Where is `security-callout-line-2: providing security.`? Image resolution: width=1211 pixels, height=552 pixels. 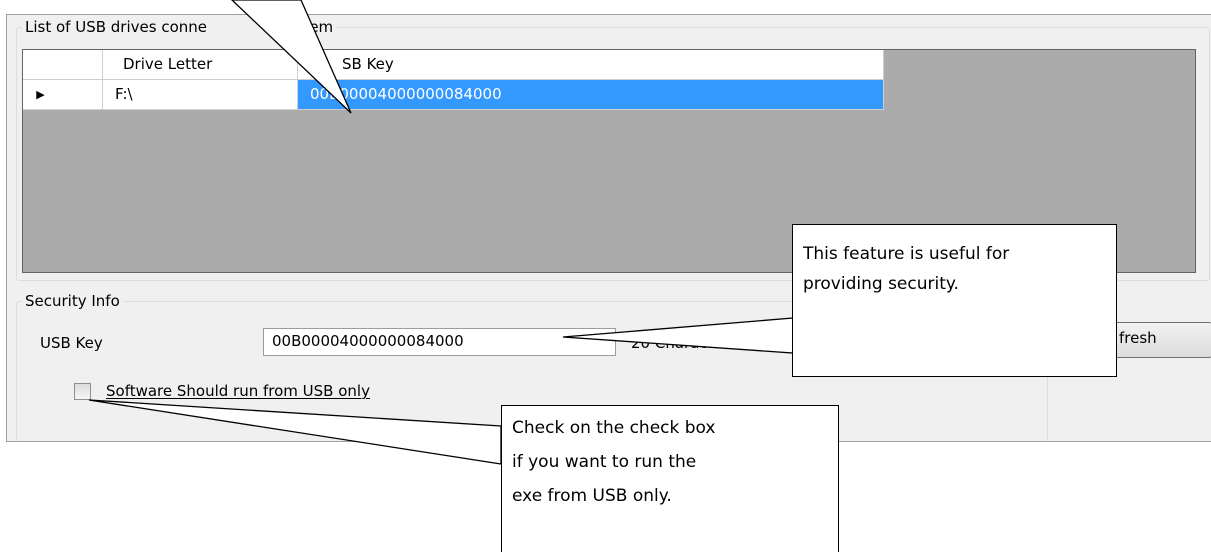
security-callout-line-2: providing security. is located at coordinates (881, 284).